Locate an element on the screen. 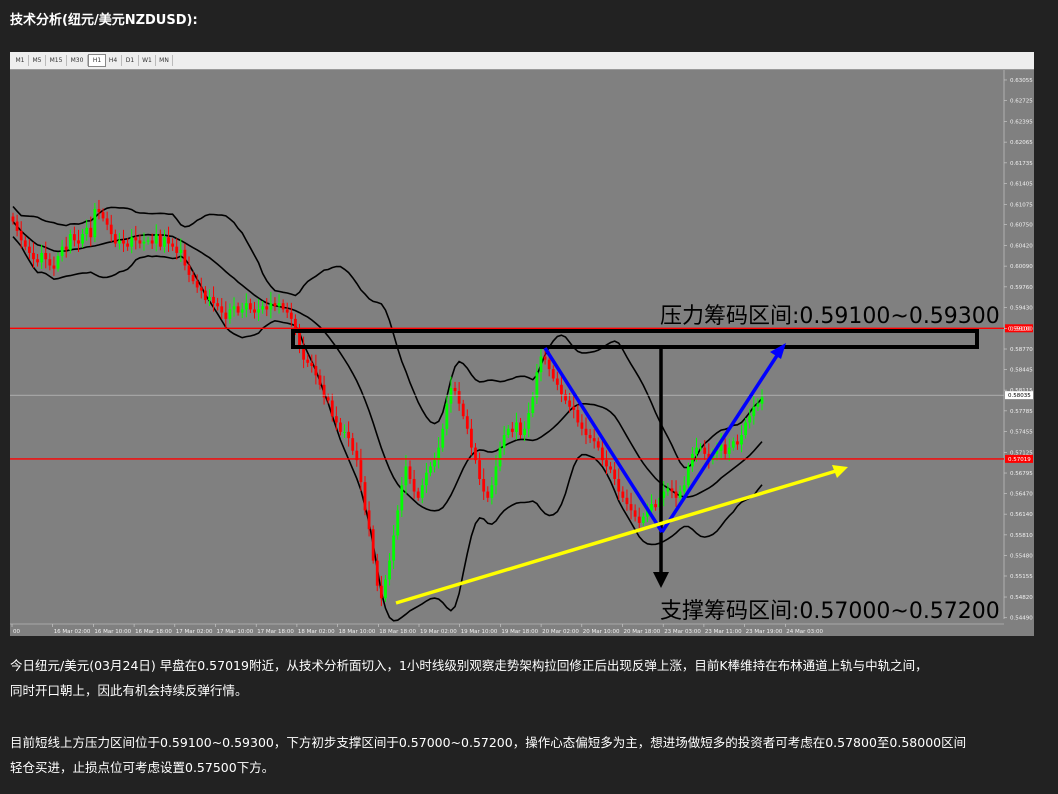 The height and width of the screenshot is (794, 1058). price-tick-label: 0.55810 is located at coordinates (1021, 536).